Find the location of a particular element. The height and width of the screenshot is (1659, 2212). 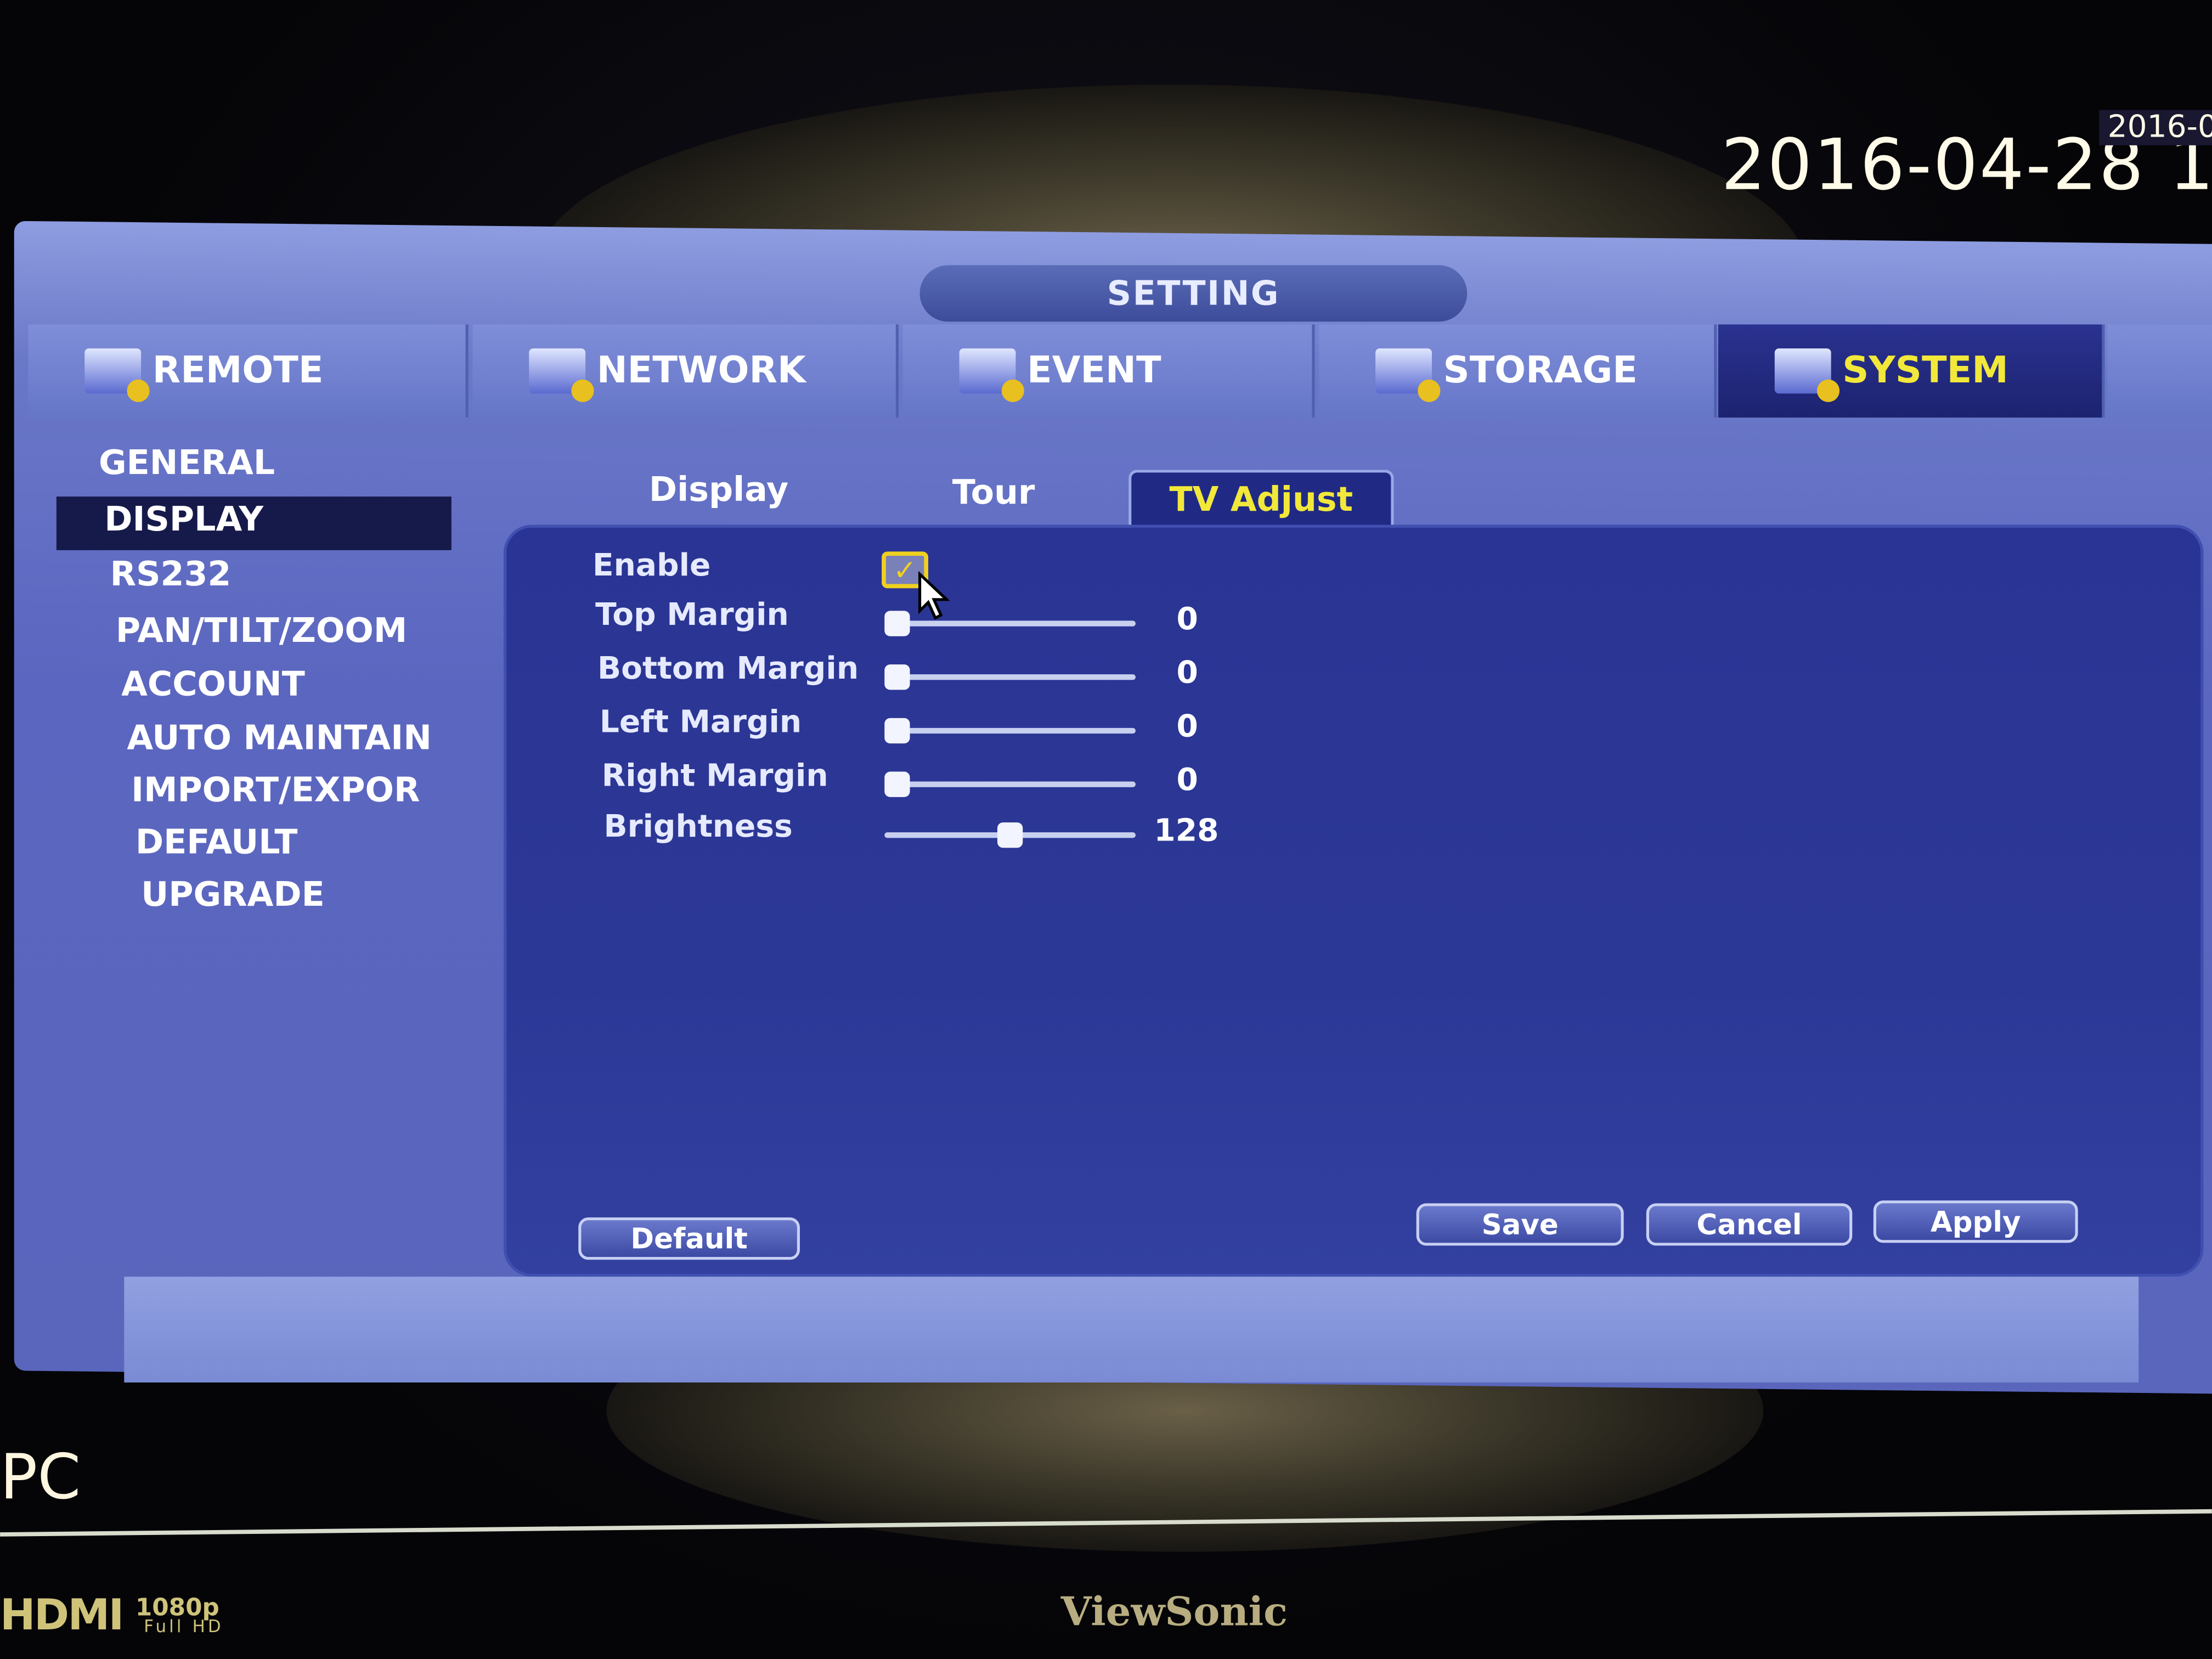

storage-icon is located at coordinates (1408, 375).